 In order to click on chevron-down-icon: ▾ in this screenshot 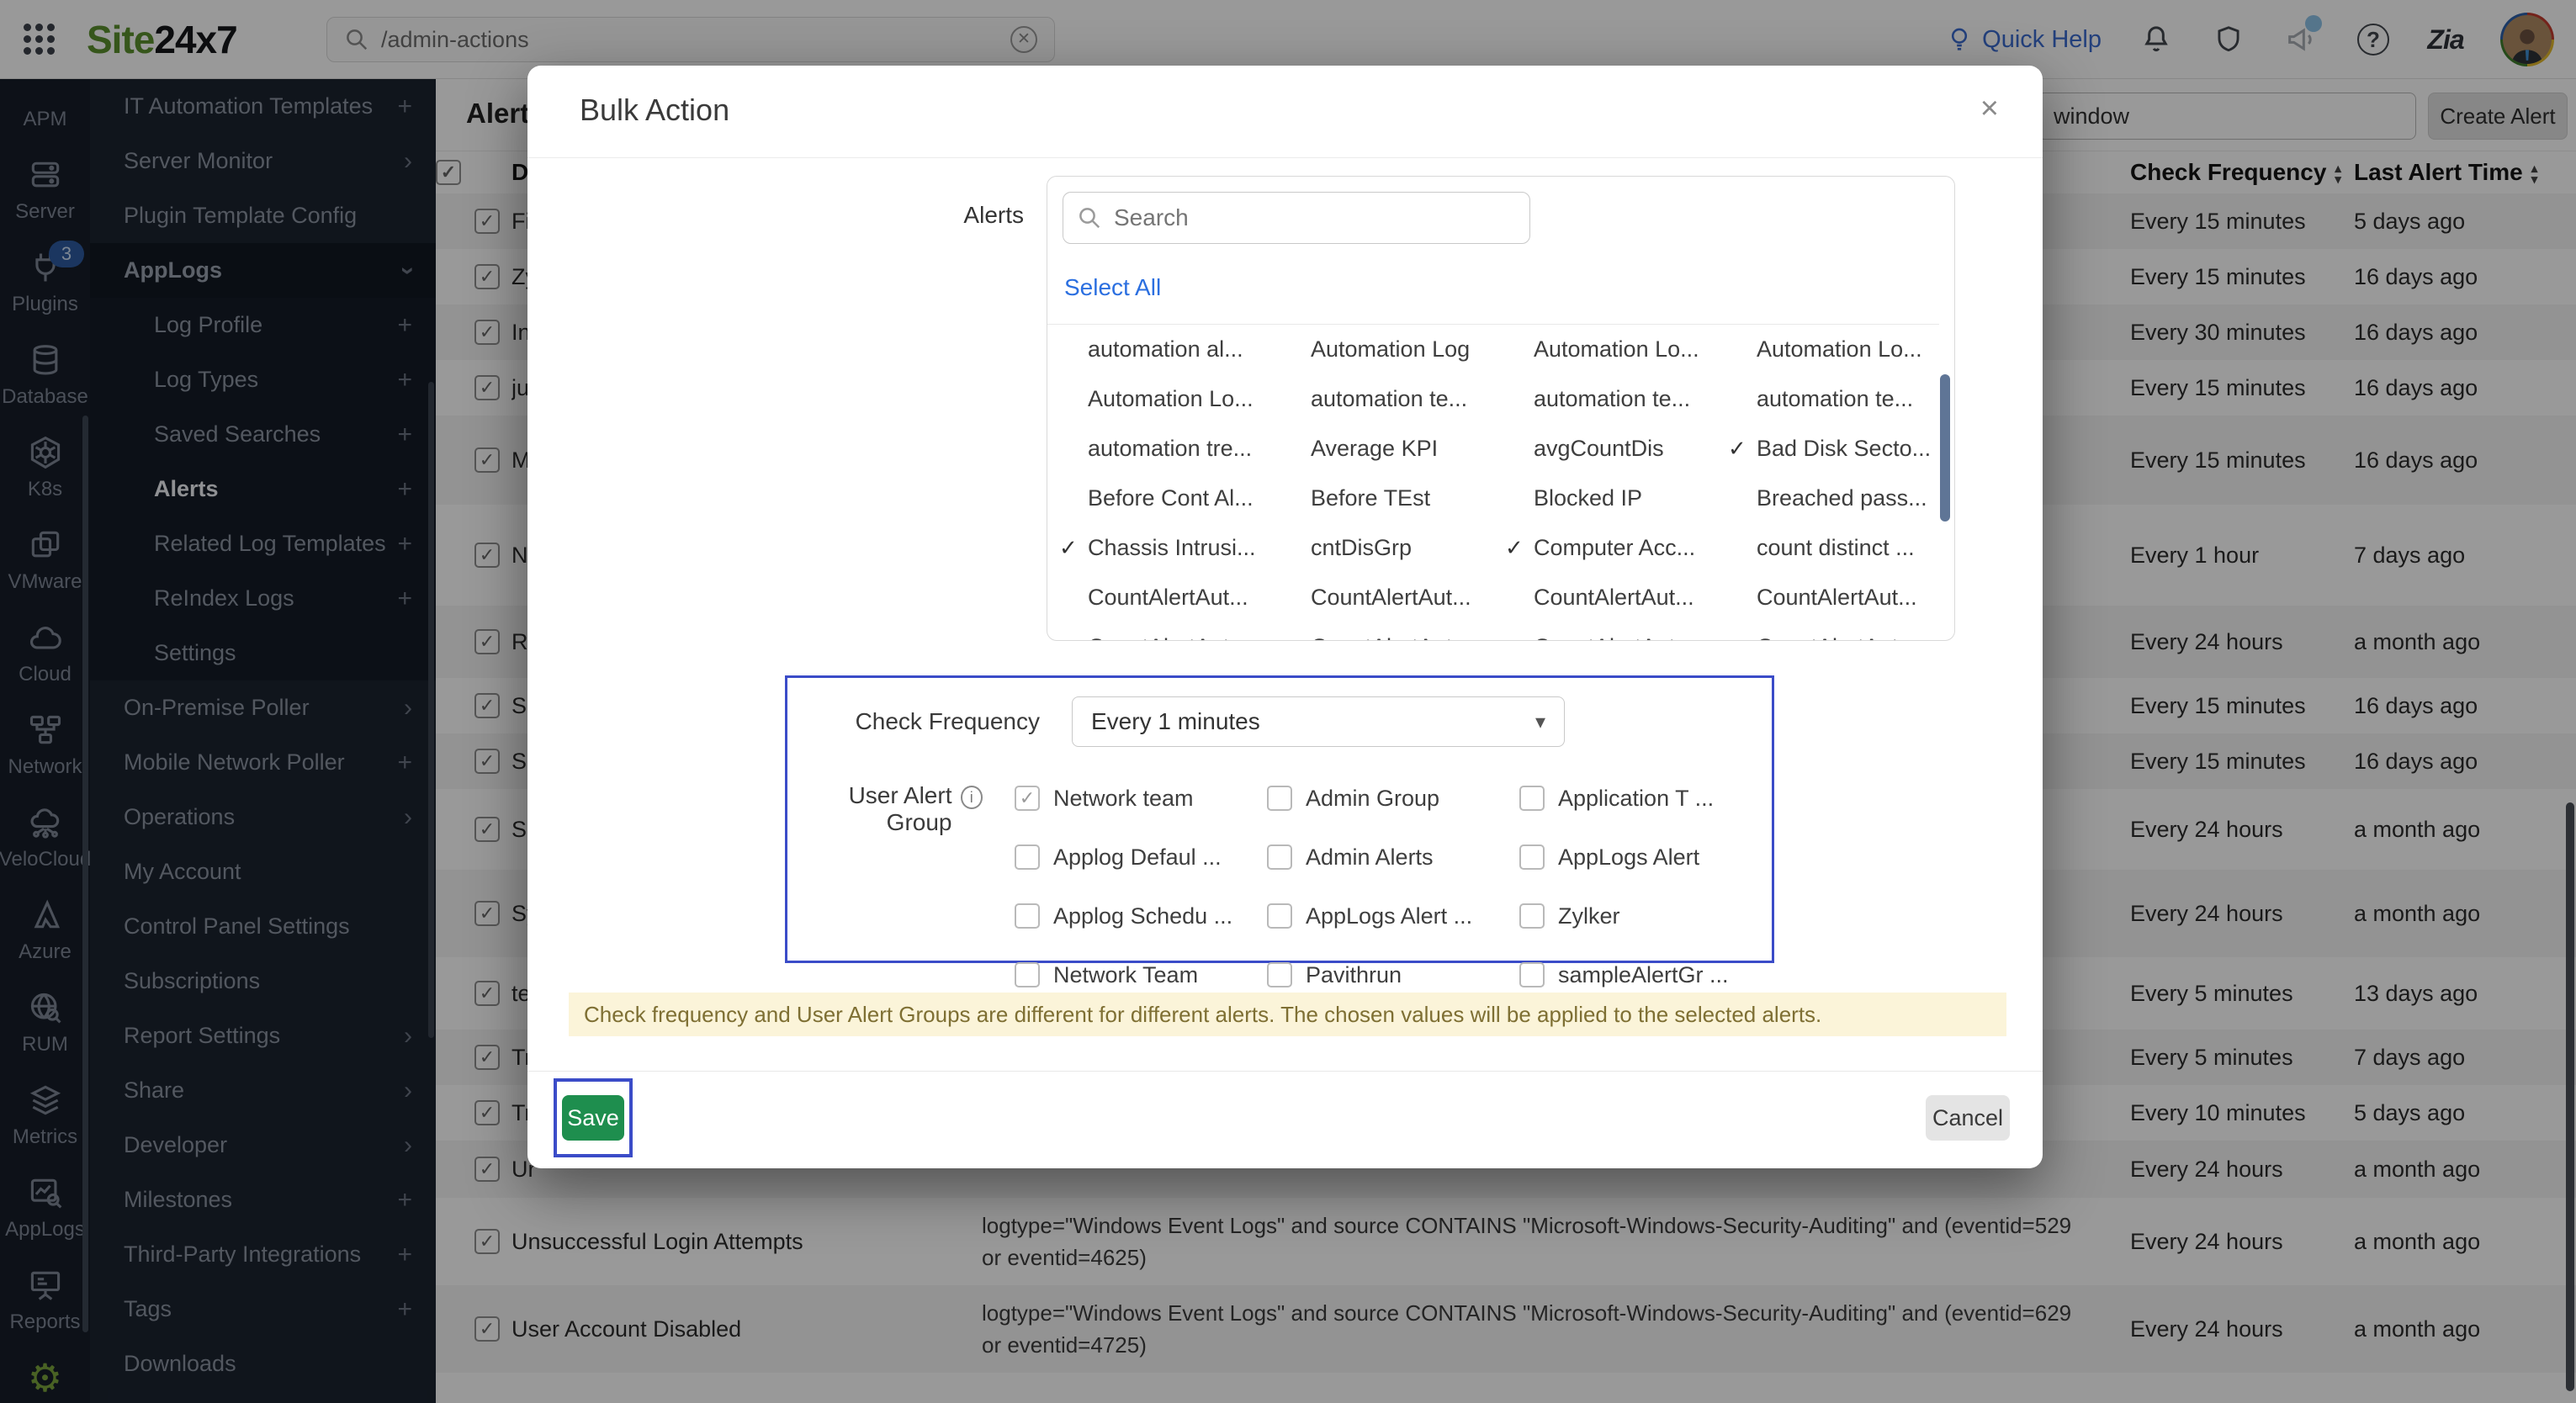, I will do `click(1539, 722)`.